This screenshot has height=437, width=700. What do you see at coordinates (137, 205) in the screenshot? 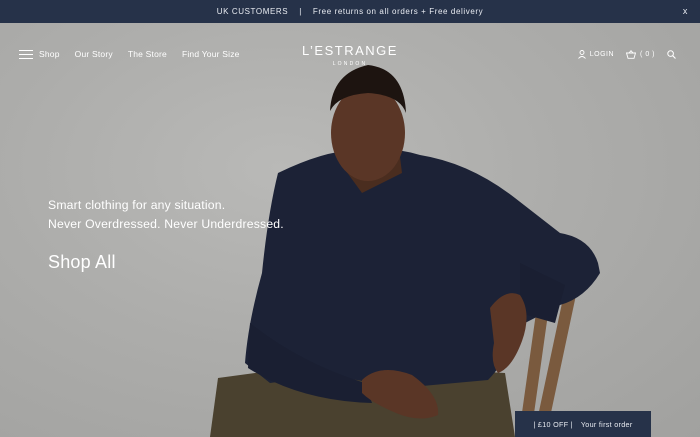
I see `hero-line-1: Smart clothing for any situation.` at bounding box center [137, 205].